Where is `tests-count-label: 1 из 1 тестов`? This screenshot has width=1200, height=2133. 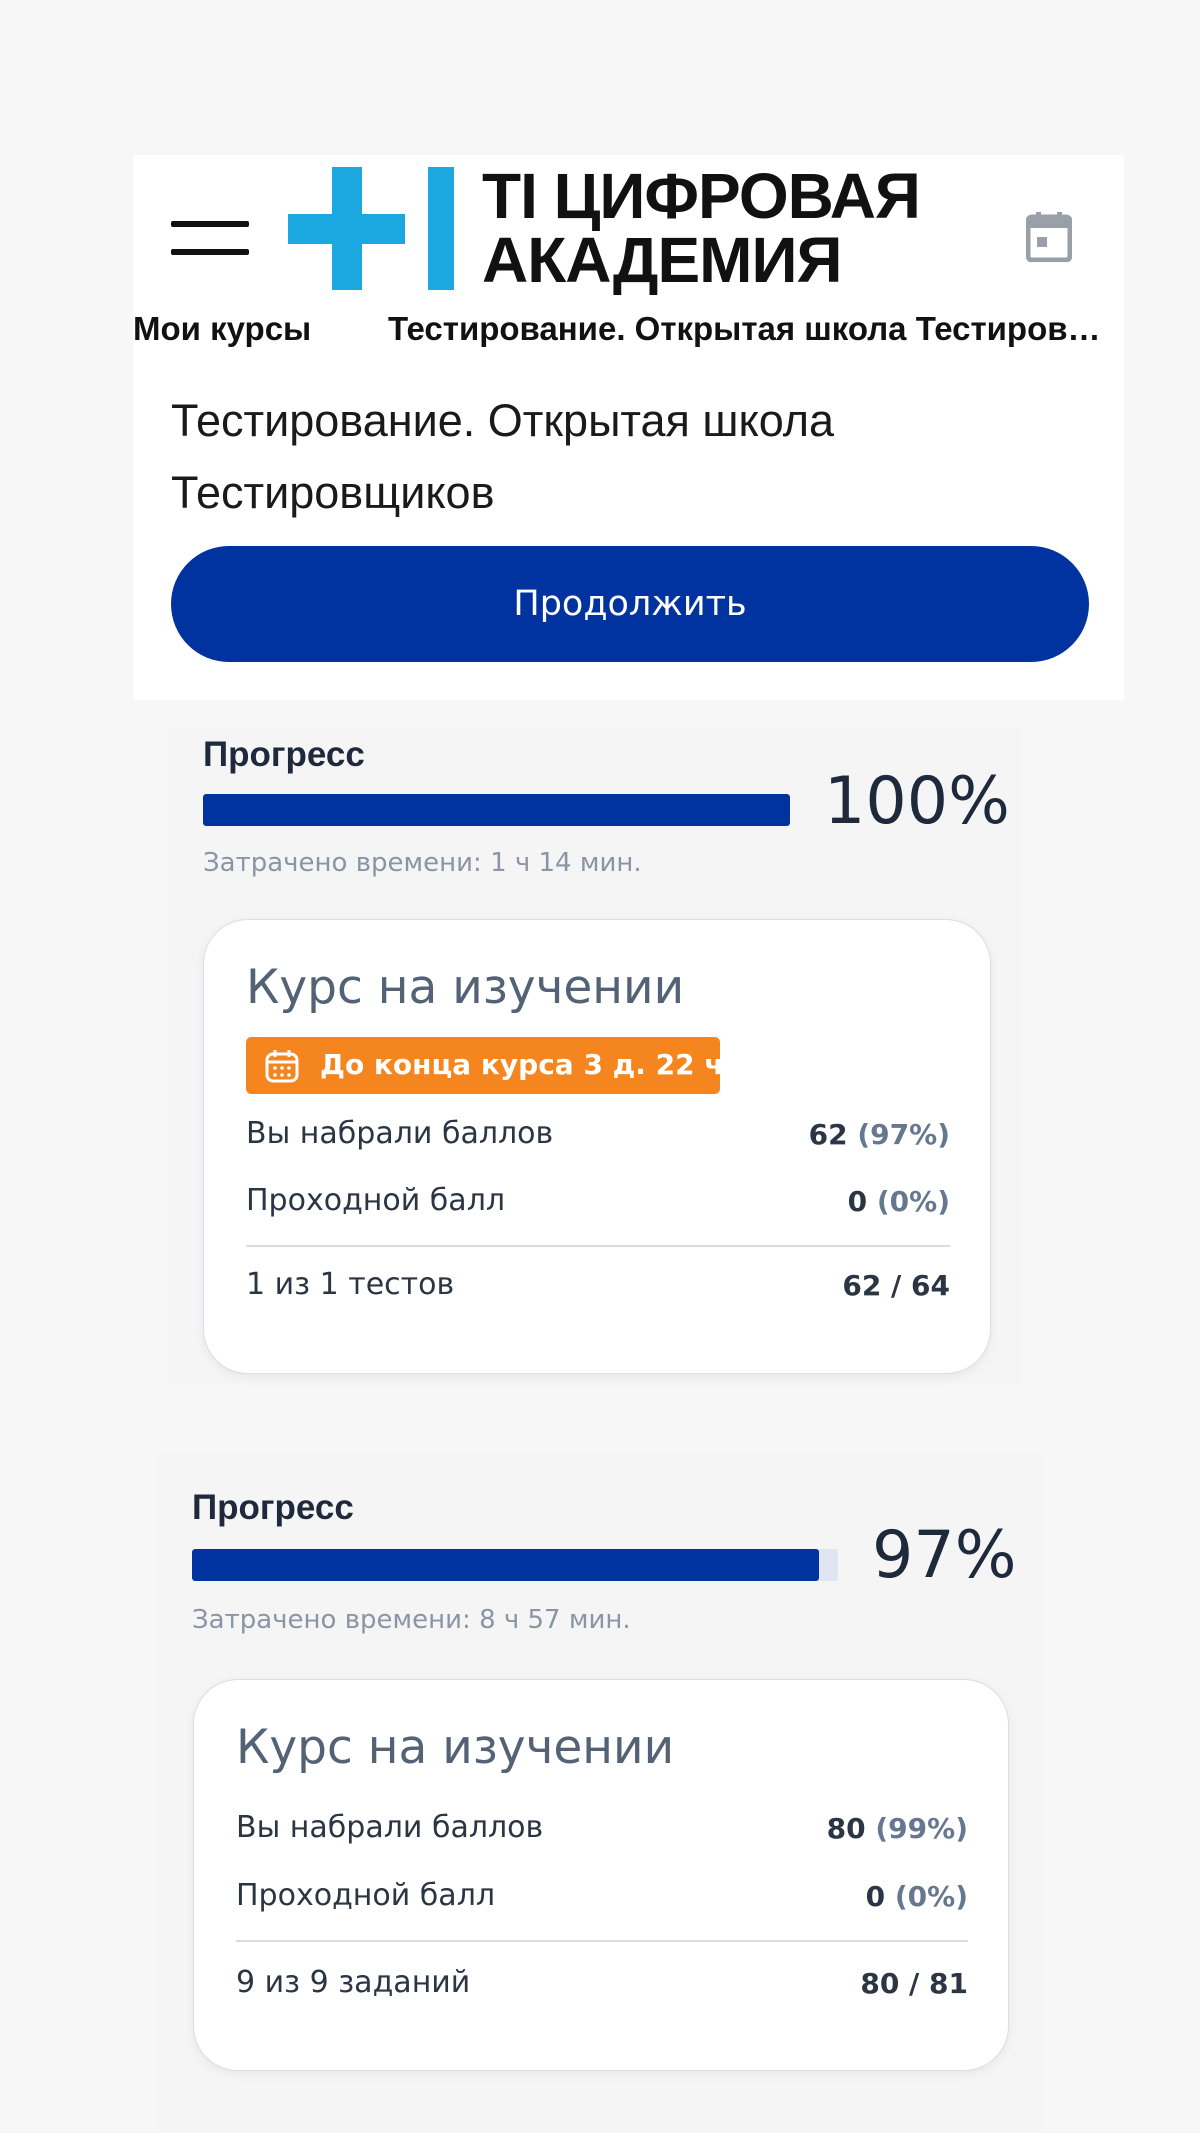
tests-count-label: 1 из 1 тестов is located at coordinates (350, 1284).